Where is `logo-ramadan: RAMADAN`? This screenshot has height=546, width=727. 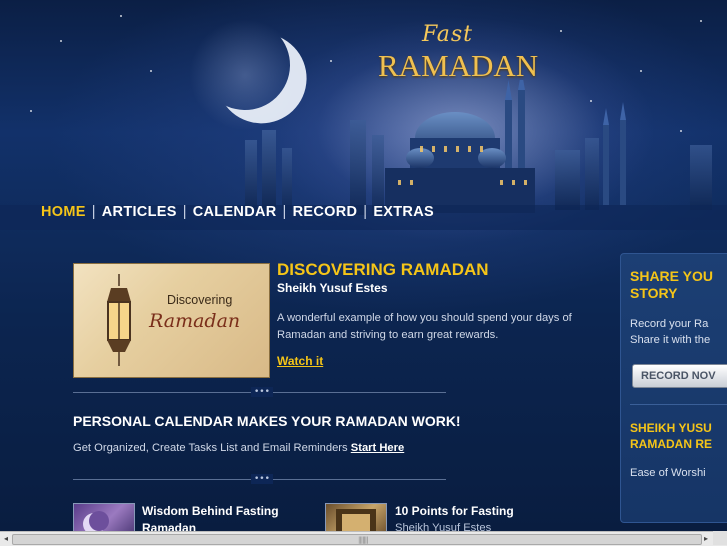 logo-ramadan: RAMADAN is located at coordinates (458, 66).